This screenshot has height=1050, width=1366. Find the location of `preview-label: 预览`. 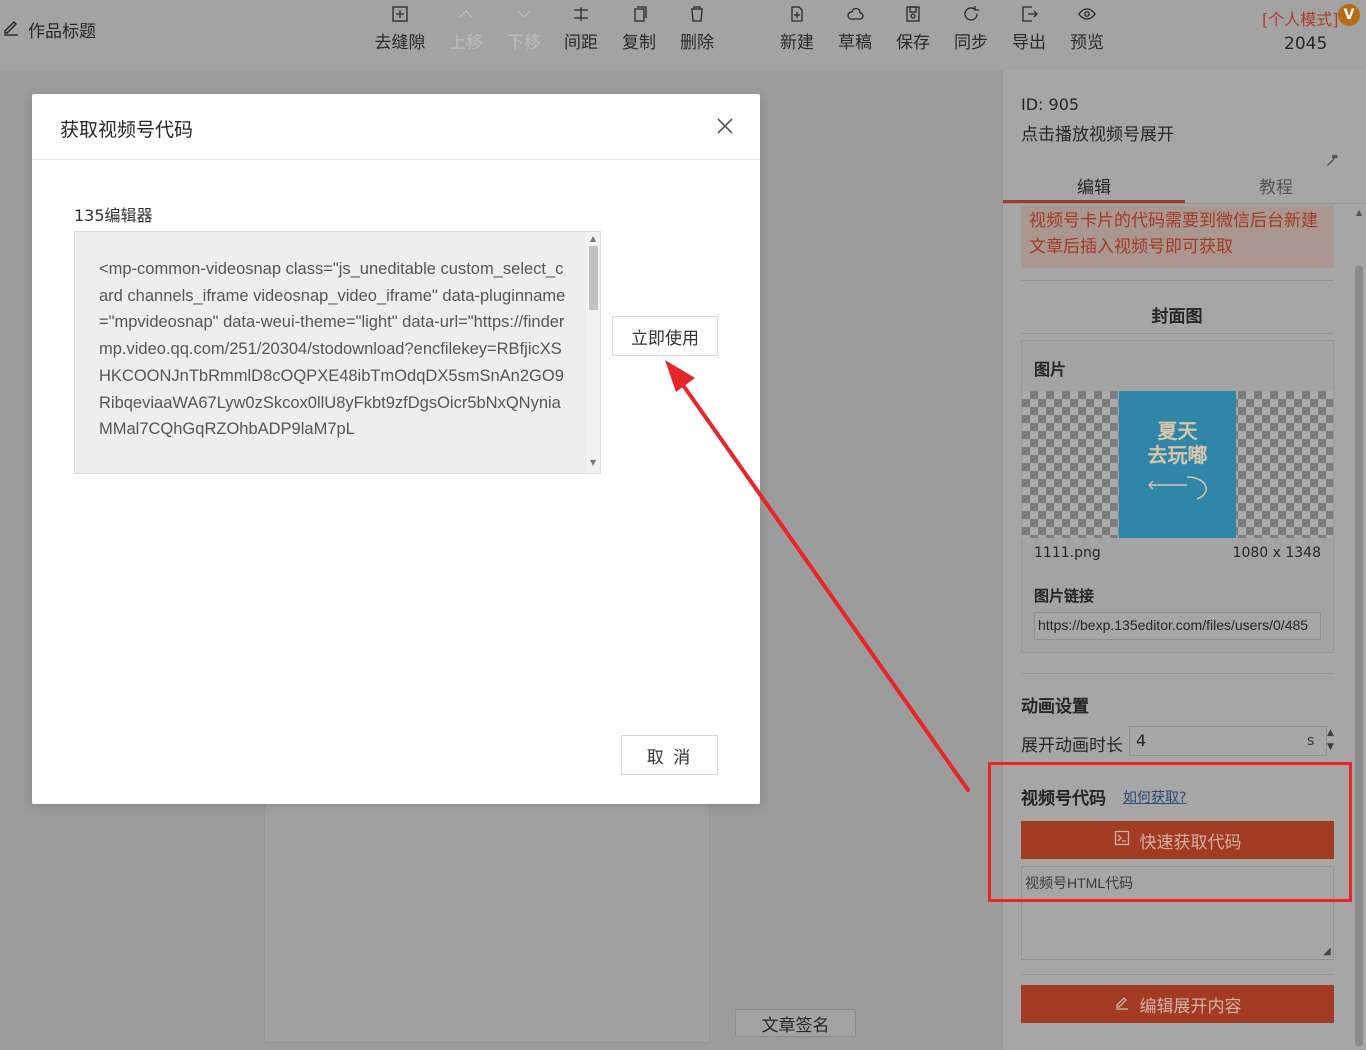

preview-label: 预览 is located at coordinates (1087, 43).